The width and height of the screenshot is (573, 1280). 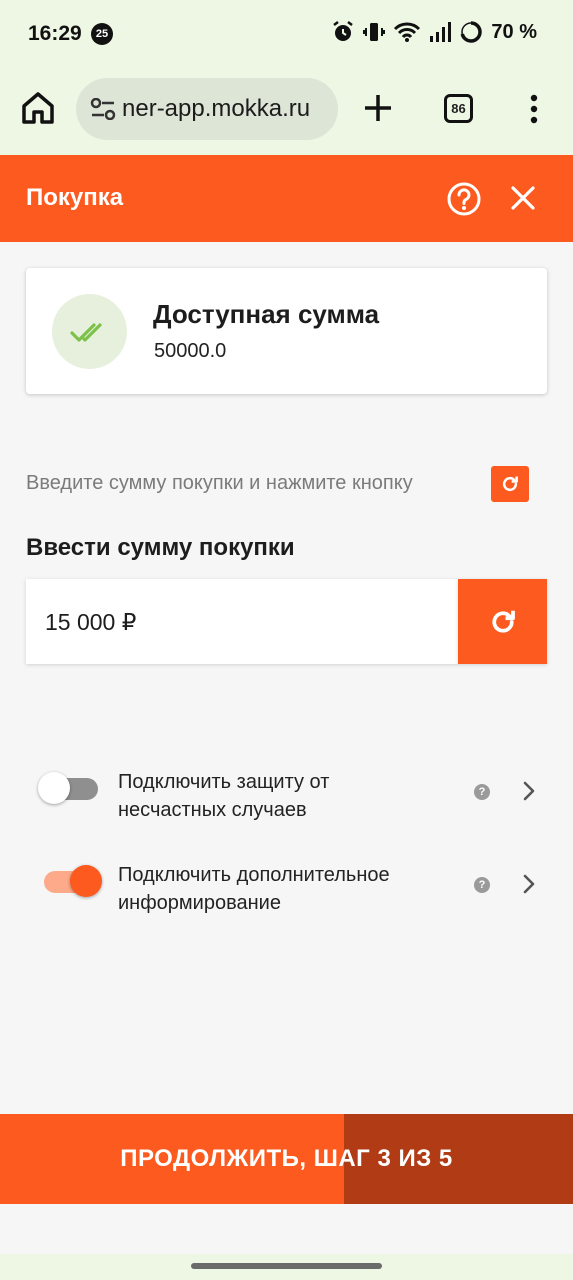 What do you see at coordinates (286, 331) in the screenshot?
I see `available-amount-card: Доступная сумма 50000.0` at bounding box center [286, 331].